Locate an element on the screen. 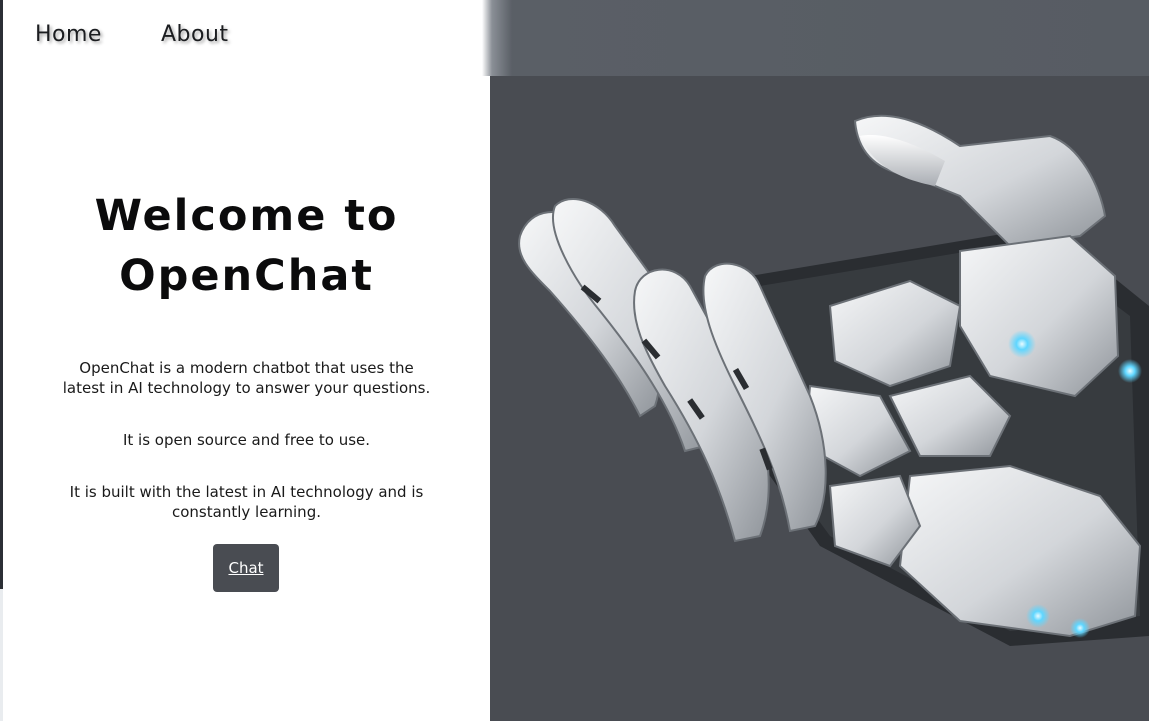 The height and width of the screenshot is (721, 1149). nav-about-link: About is located at coordinates (195, 34).